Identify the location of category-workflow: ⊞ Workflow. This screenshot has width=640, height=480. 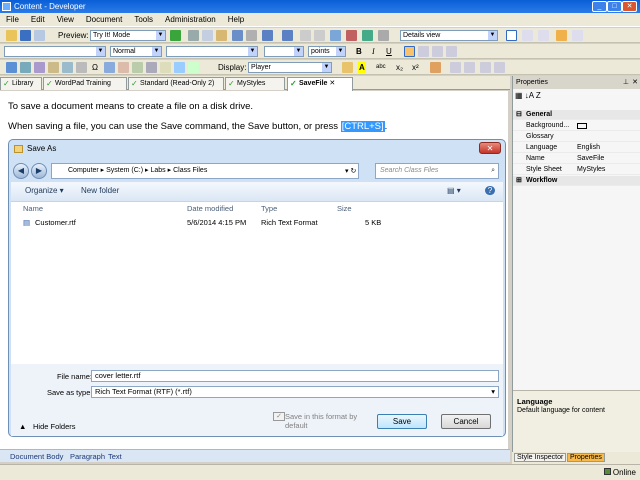
(576, 181).